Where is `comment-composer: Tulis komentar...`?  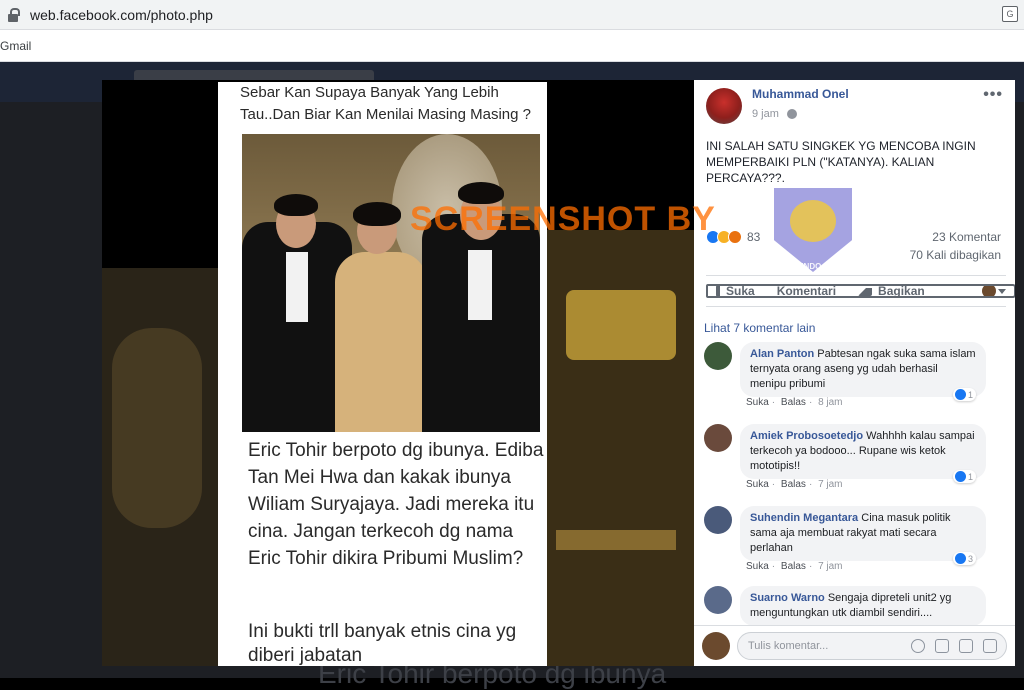
comment-composer: Tulis komentar... is located at coordinates (854, 645).